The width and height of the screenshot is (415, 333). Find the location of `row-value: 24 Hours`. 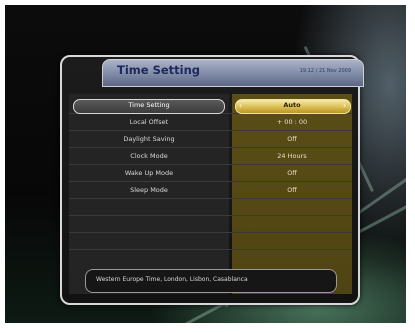

row-value: 24 Hours is located at coordinates (292, 156).